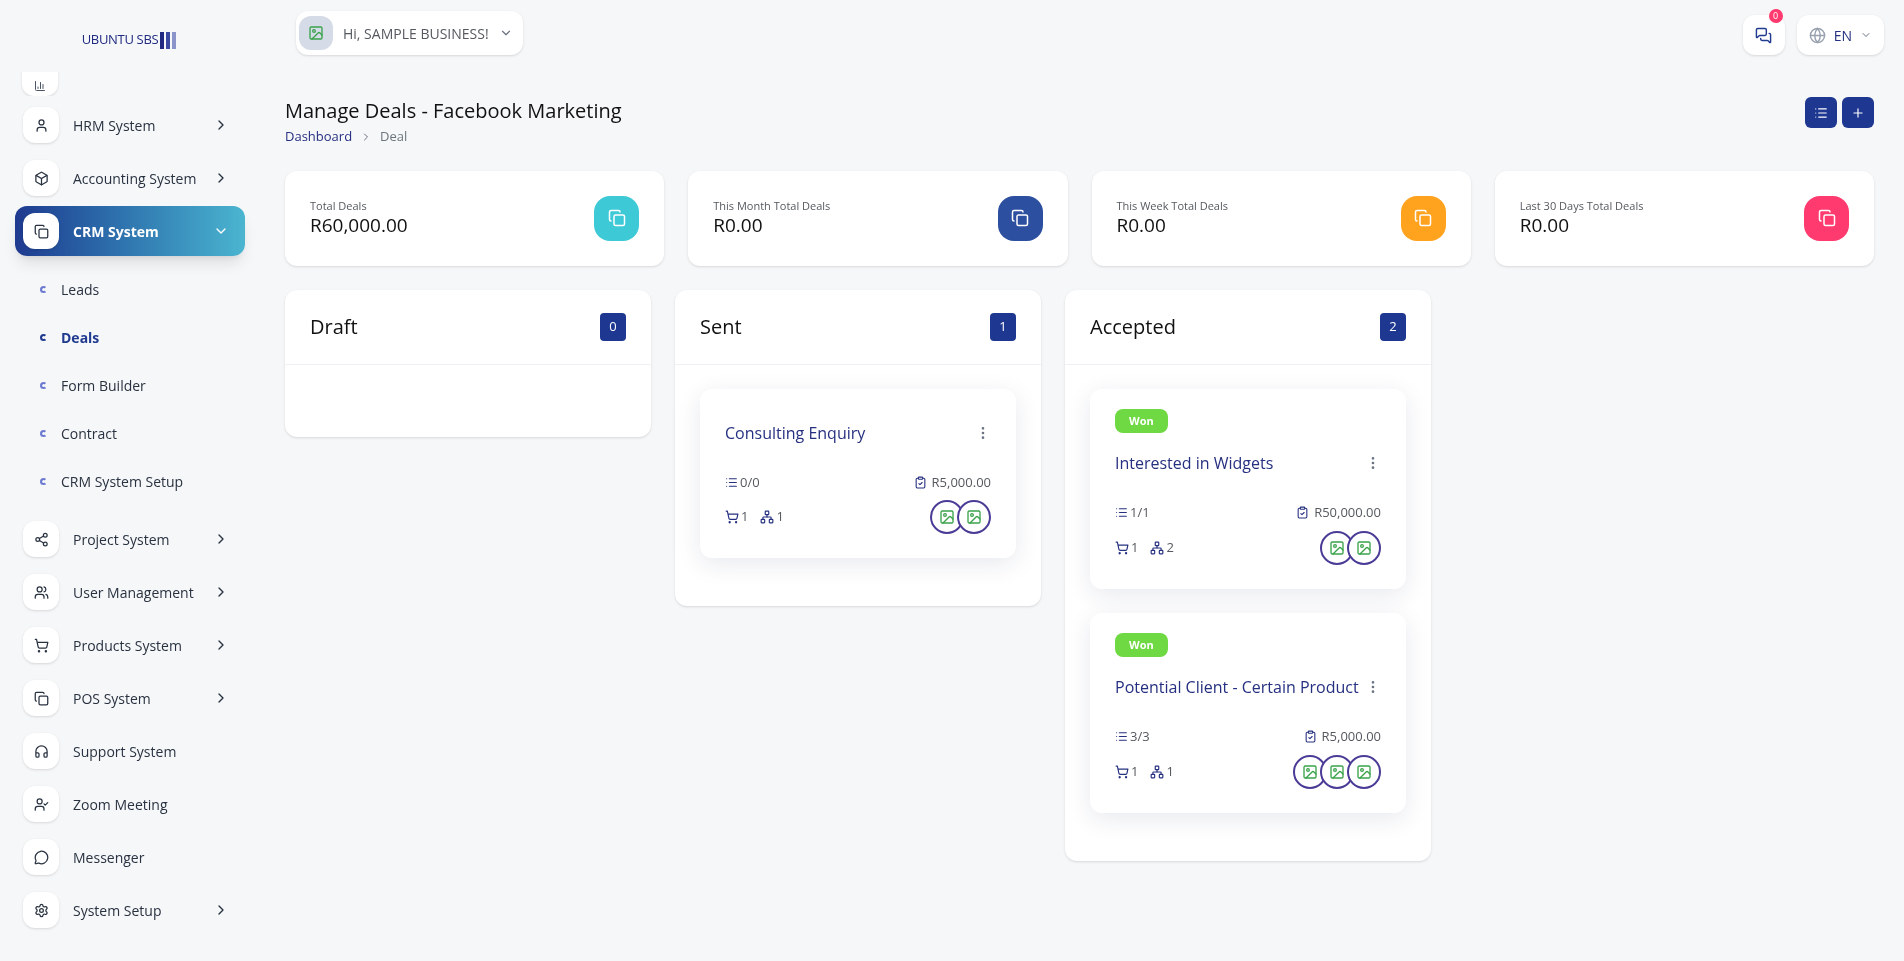 The height and width of the screenshot is (961, 1904). Describe the element at coordinates (1003, 326) in the screenshot. I see `stage-count: 1` at that location.